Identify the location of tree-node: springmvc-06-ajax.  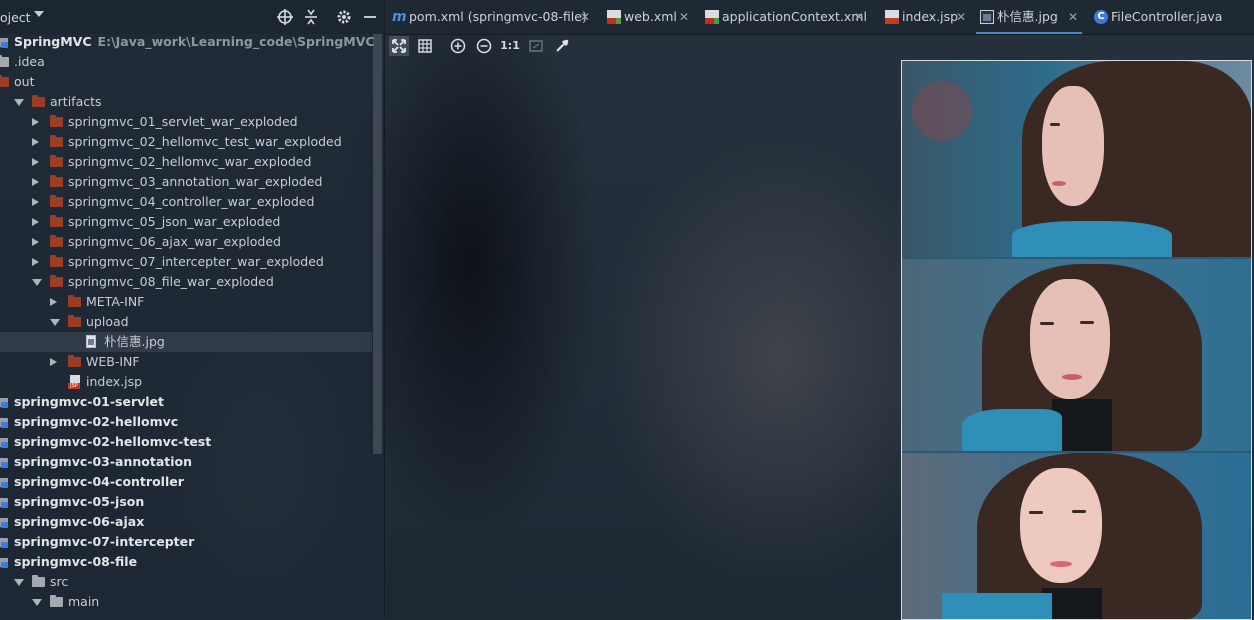
(186, 522).